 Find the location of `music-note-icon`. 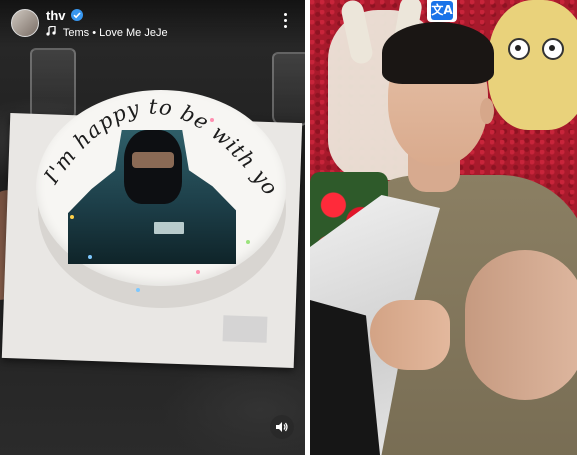

music-note-icon is located at coordinates (51, 32).